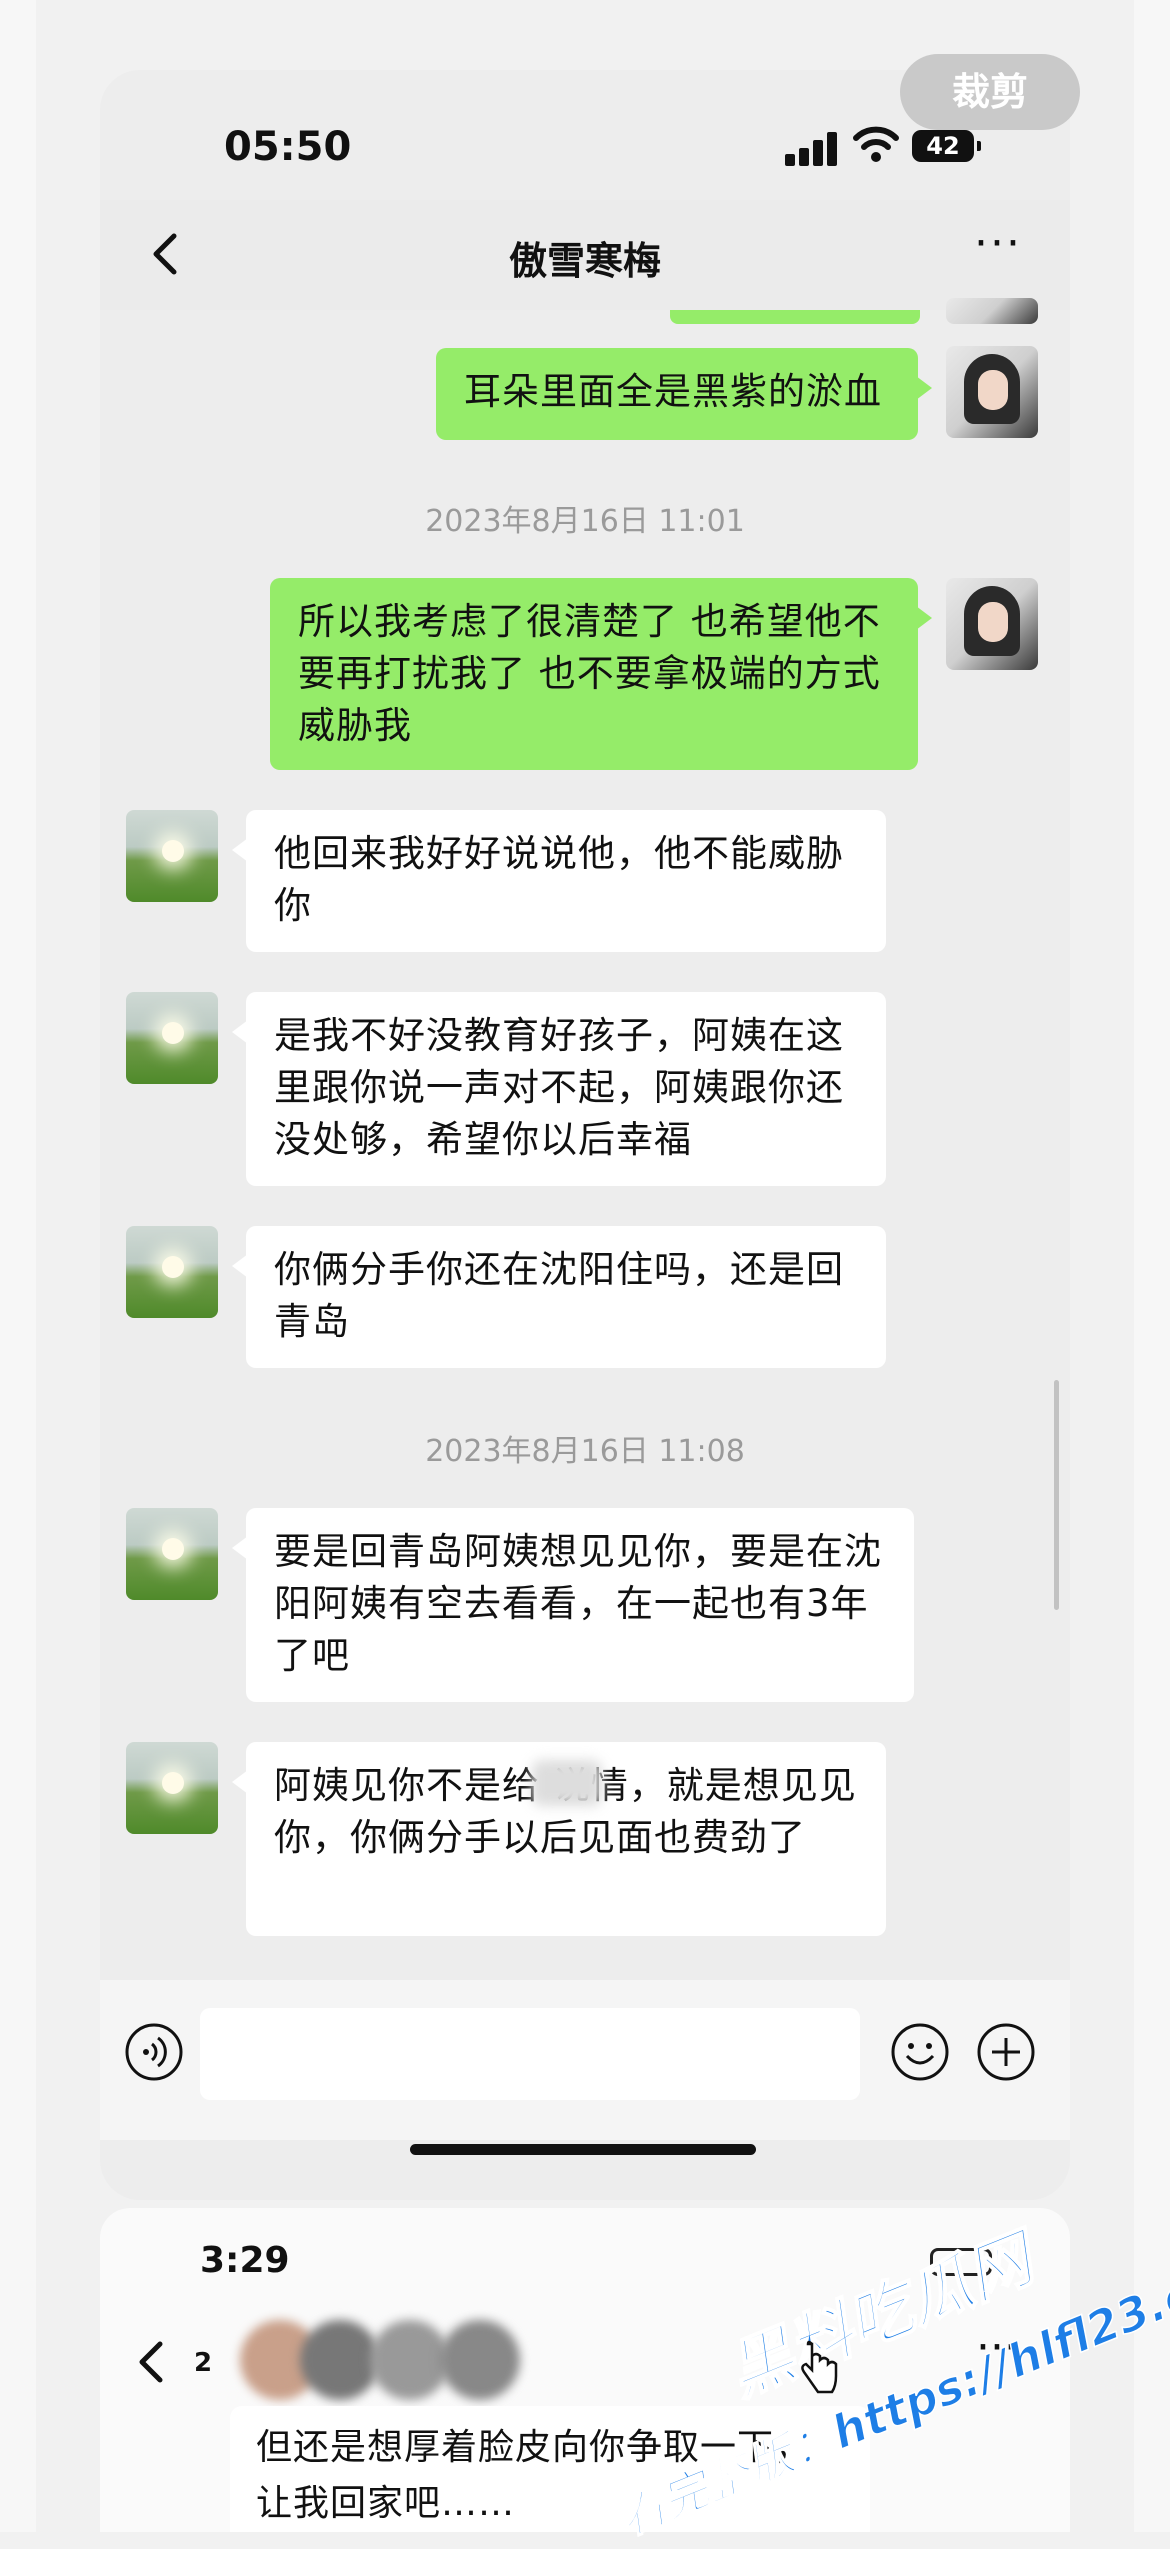  I want to click on frame-right, so click(1152, 1266).